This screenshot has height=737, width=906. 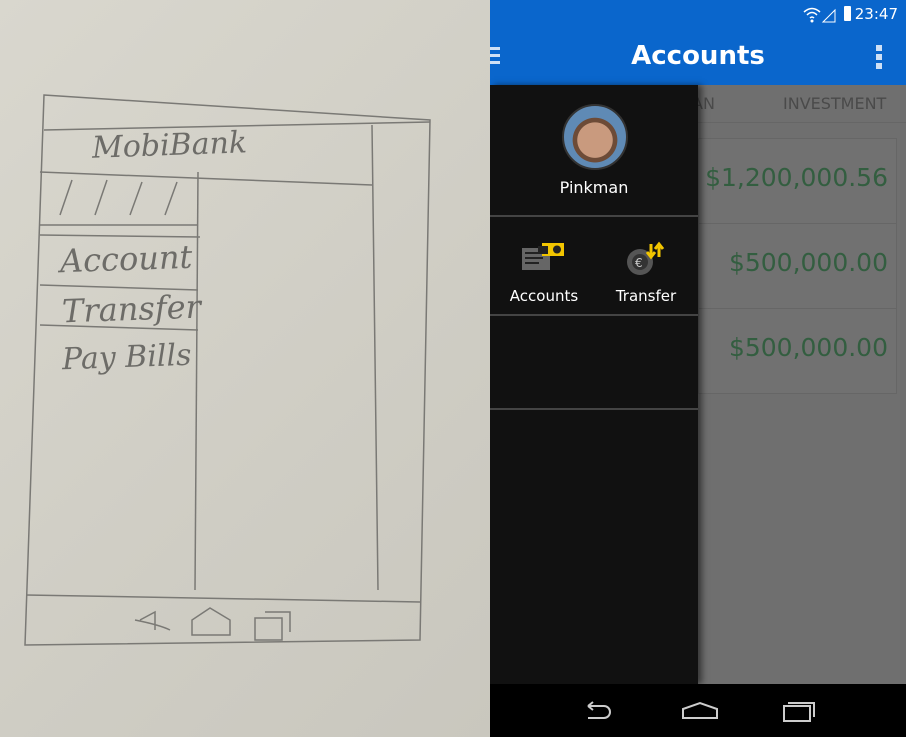 What do you see at coordinates (544, 259) in the screenshot?
I see `accounts-card-icon` at bounding box center [544, 259].